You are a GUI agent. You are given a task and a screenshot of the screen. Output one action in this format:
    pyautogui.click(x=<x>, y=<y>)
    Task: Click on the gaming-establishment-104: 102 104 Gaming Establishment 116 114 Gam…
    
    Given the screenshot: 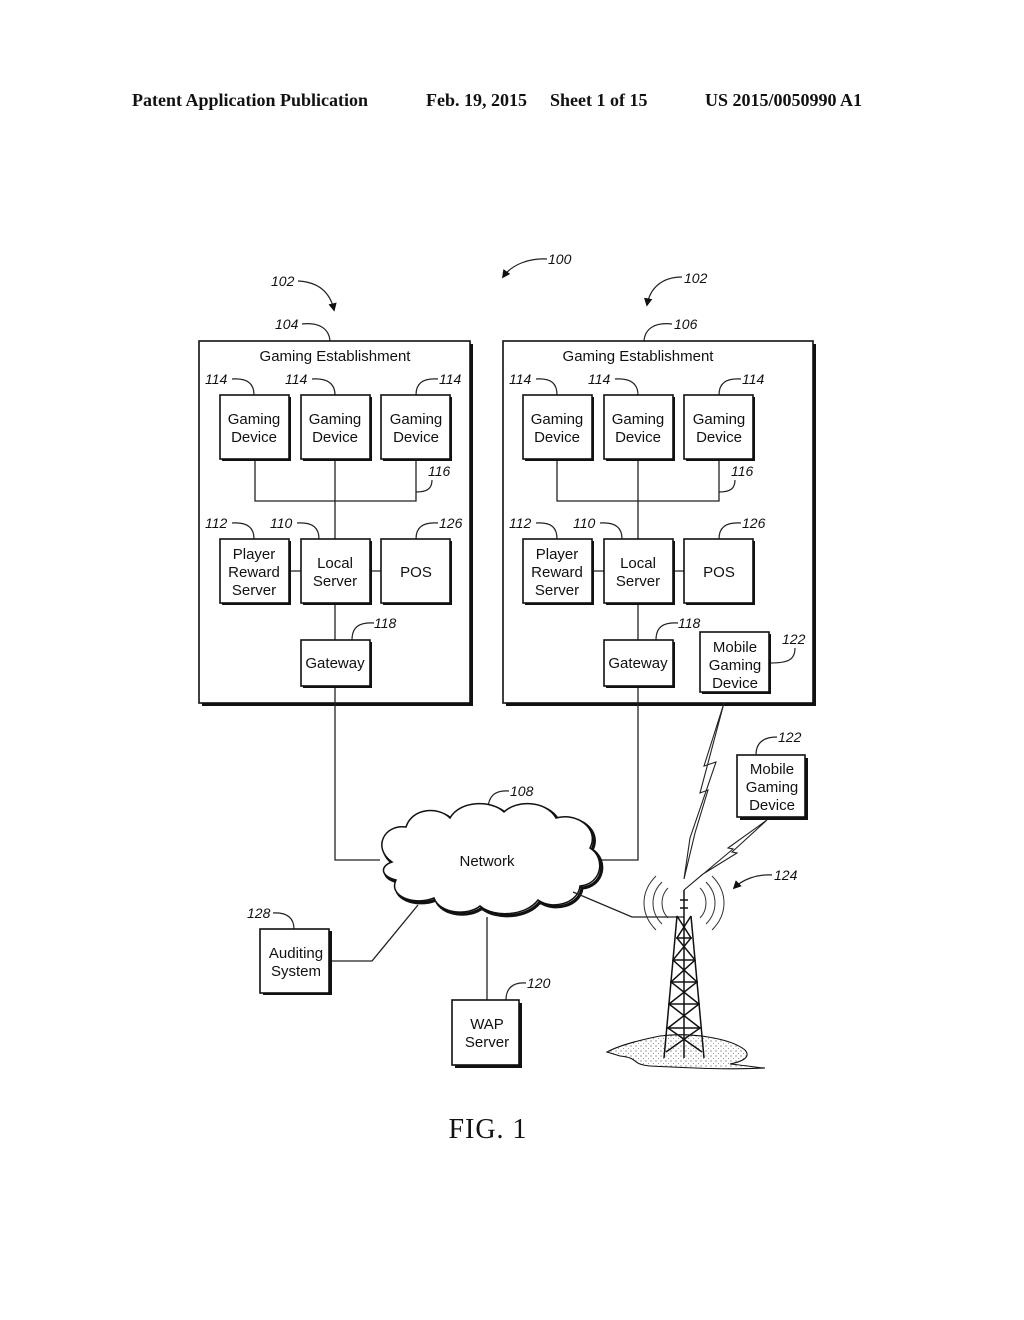 What is the action you would take?
    pyautogui.click(x=335, y=567)
    